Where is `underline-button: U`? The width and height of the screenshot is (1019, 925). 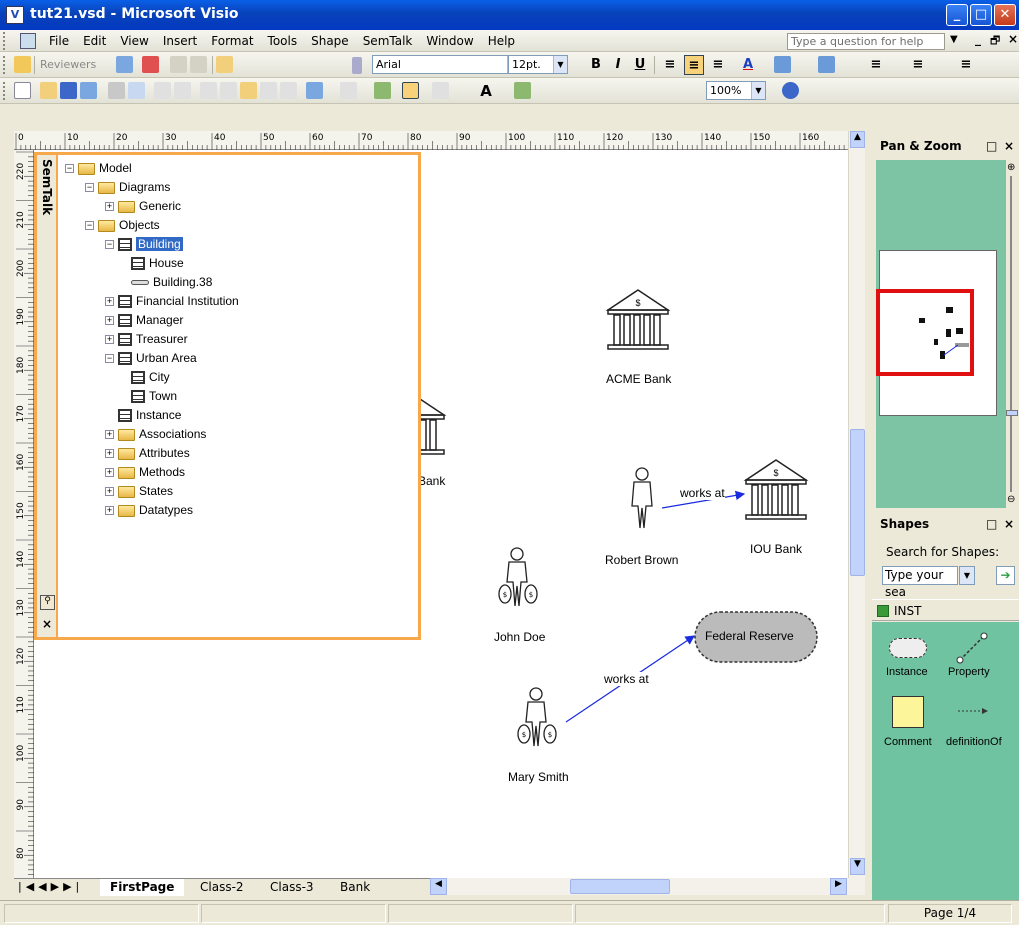
underline-button: U is located at coordinates (640, 65).